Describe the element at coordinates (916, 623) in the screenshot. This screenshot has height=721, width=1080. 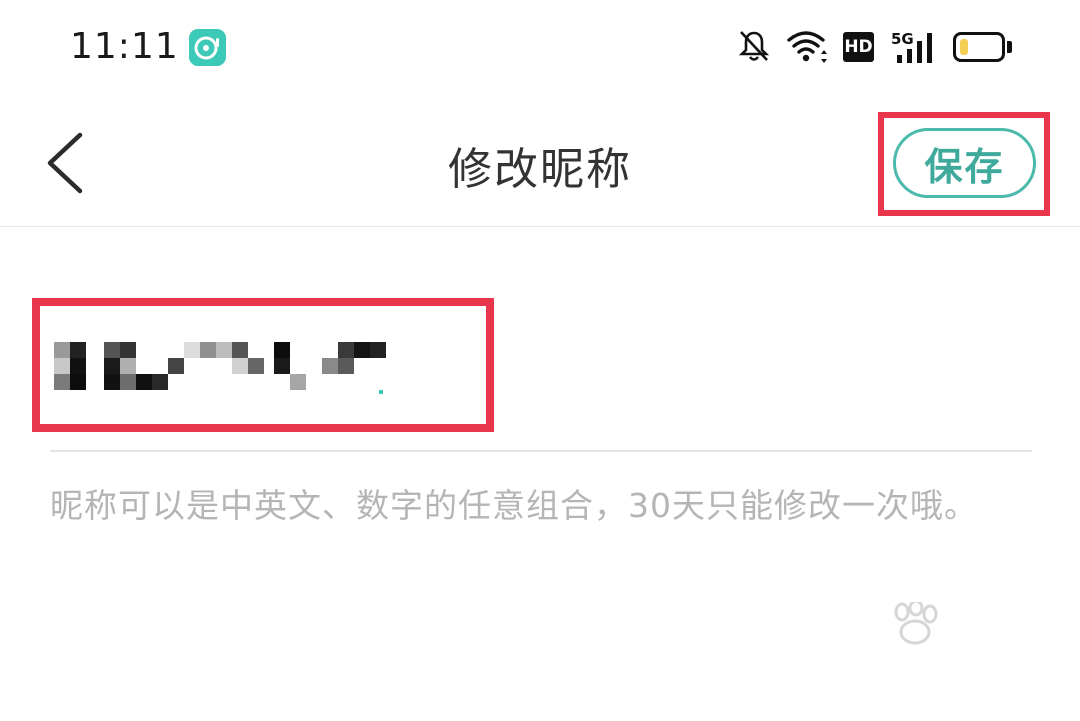
I see `paw-icon` at that location.